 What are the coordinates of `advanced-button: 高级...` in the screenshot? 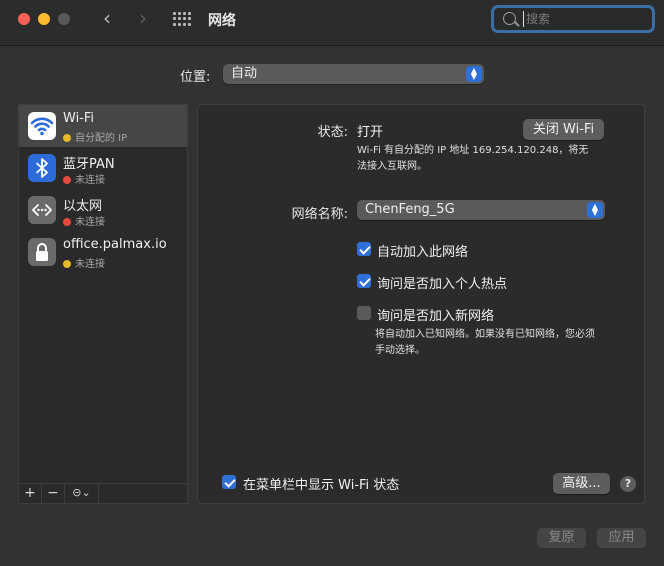 It's located at (581, 483).